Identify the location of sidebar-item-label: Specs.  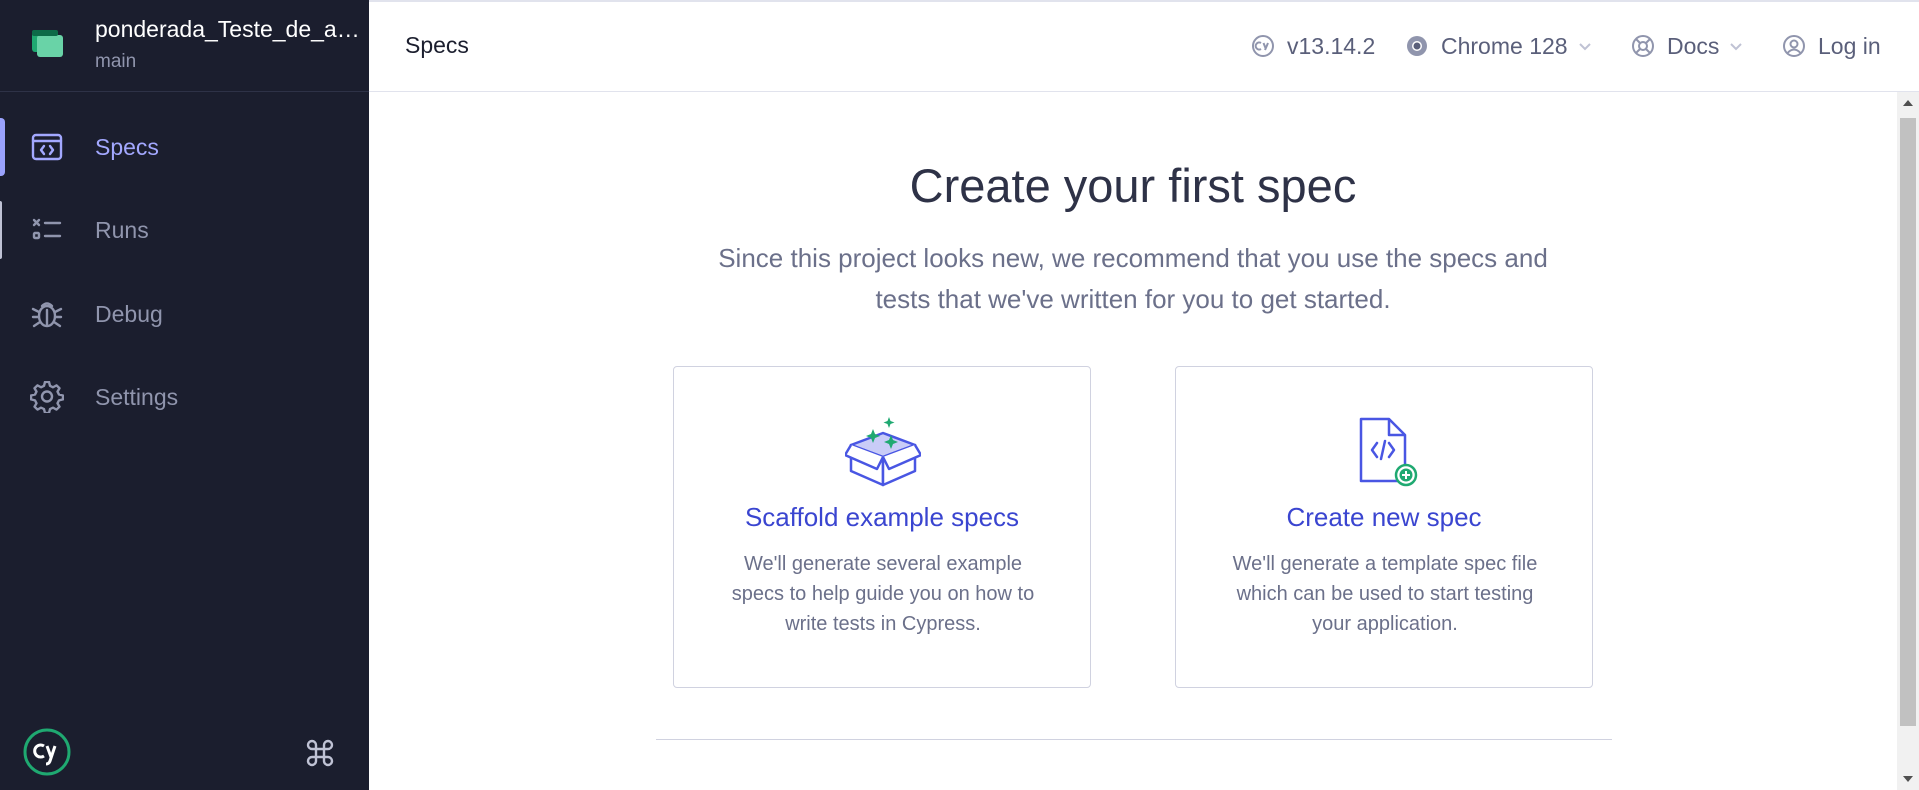
(127, 147).